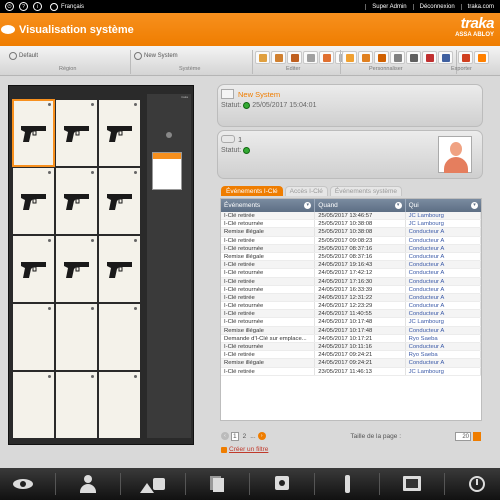  Describe the element at coordinates (23, 484) in the screenshot. I see `eye-icon` at that location.